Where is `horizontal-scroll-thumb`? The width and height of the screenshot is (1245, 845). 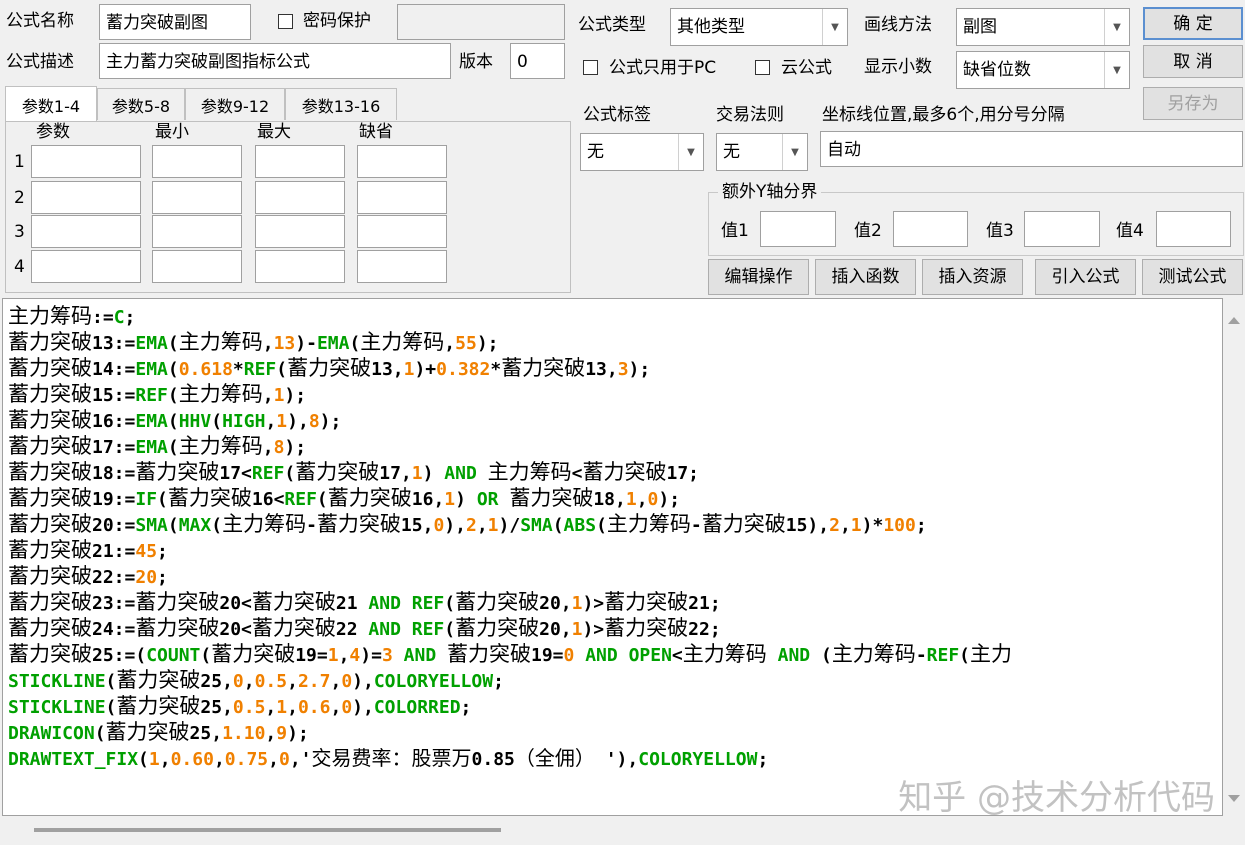 horizontal-scroll-thumb is located at coordinates (267, 830).